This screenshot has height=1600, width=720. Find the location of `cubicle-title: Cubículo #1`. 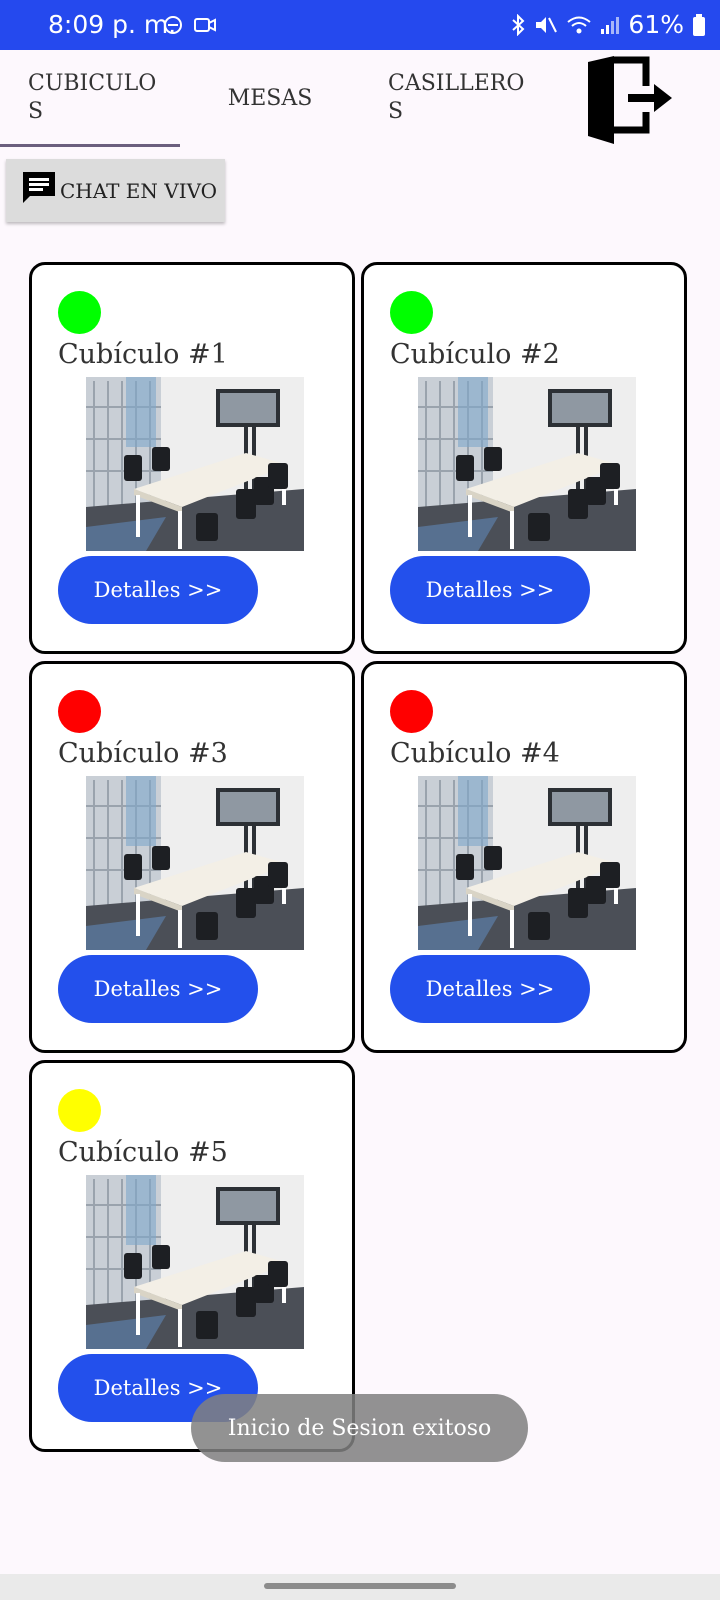

cubicle-title: Cubículo #1 is located at coordinates (143, 354).